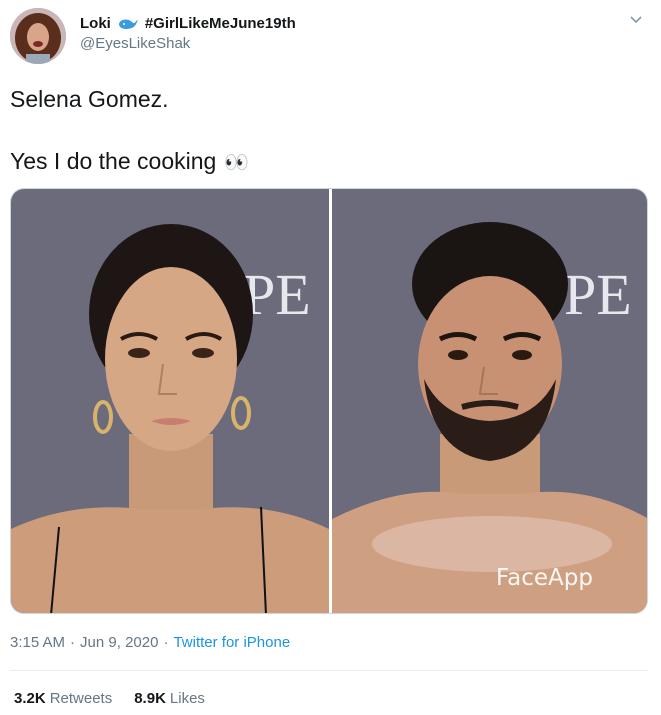 The width and height of the screenshot is (661, 715). I want to click on chevron-down-icon, so click(636, 20).